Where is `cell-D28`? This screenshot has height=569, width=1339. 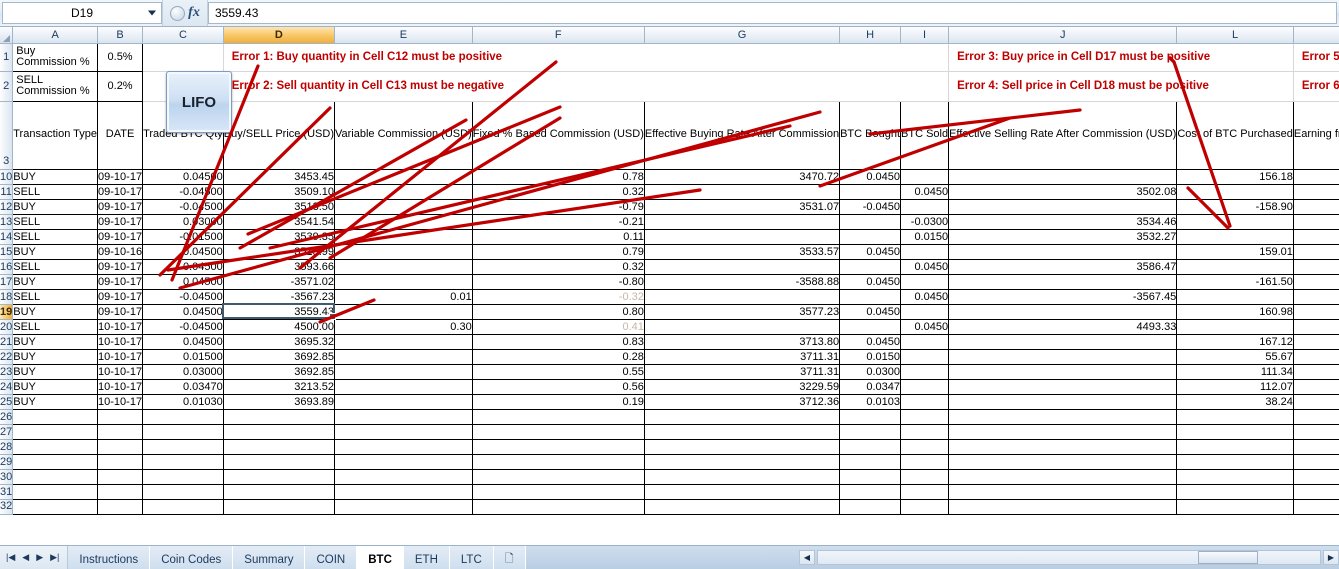 cell-D28 is located at coordinates (279, 446).